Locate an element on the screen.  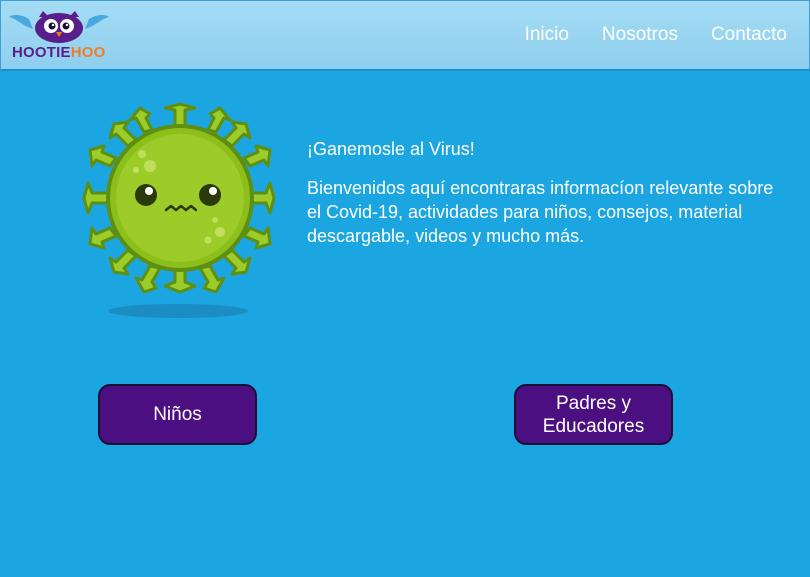
hero-headline: ¡Ganemosle al Virus! is located at coordinates (391, 149).